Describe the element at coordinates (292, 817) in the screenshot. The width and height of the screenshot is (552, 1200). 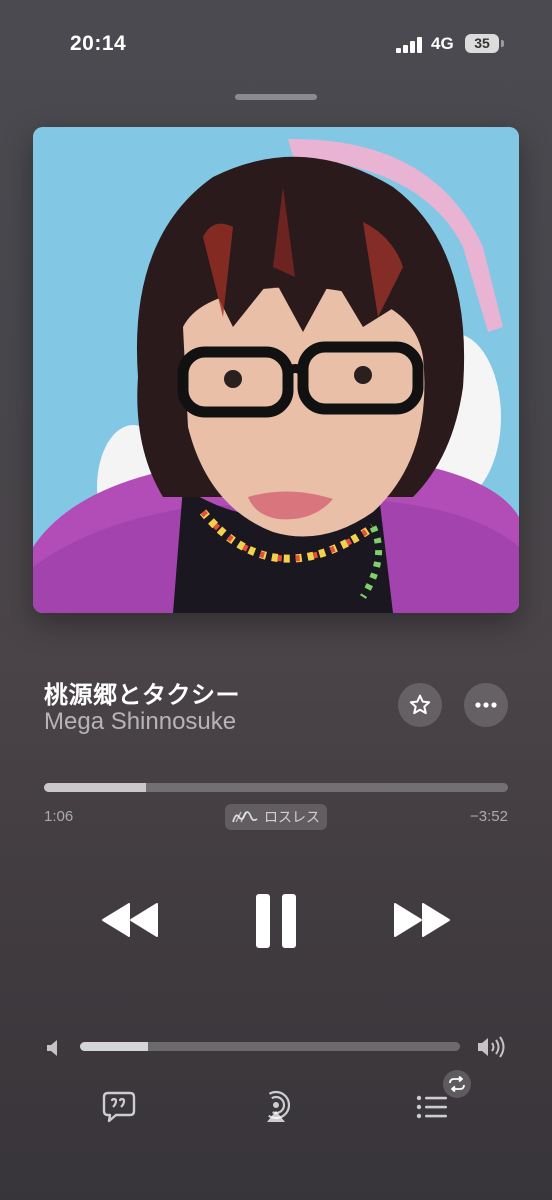
I see `lossless-label: ロスレス` at that location.